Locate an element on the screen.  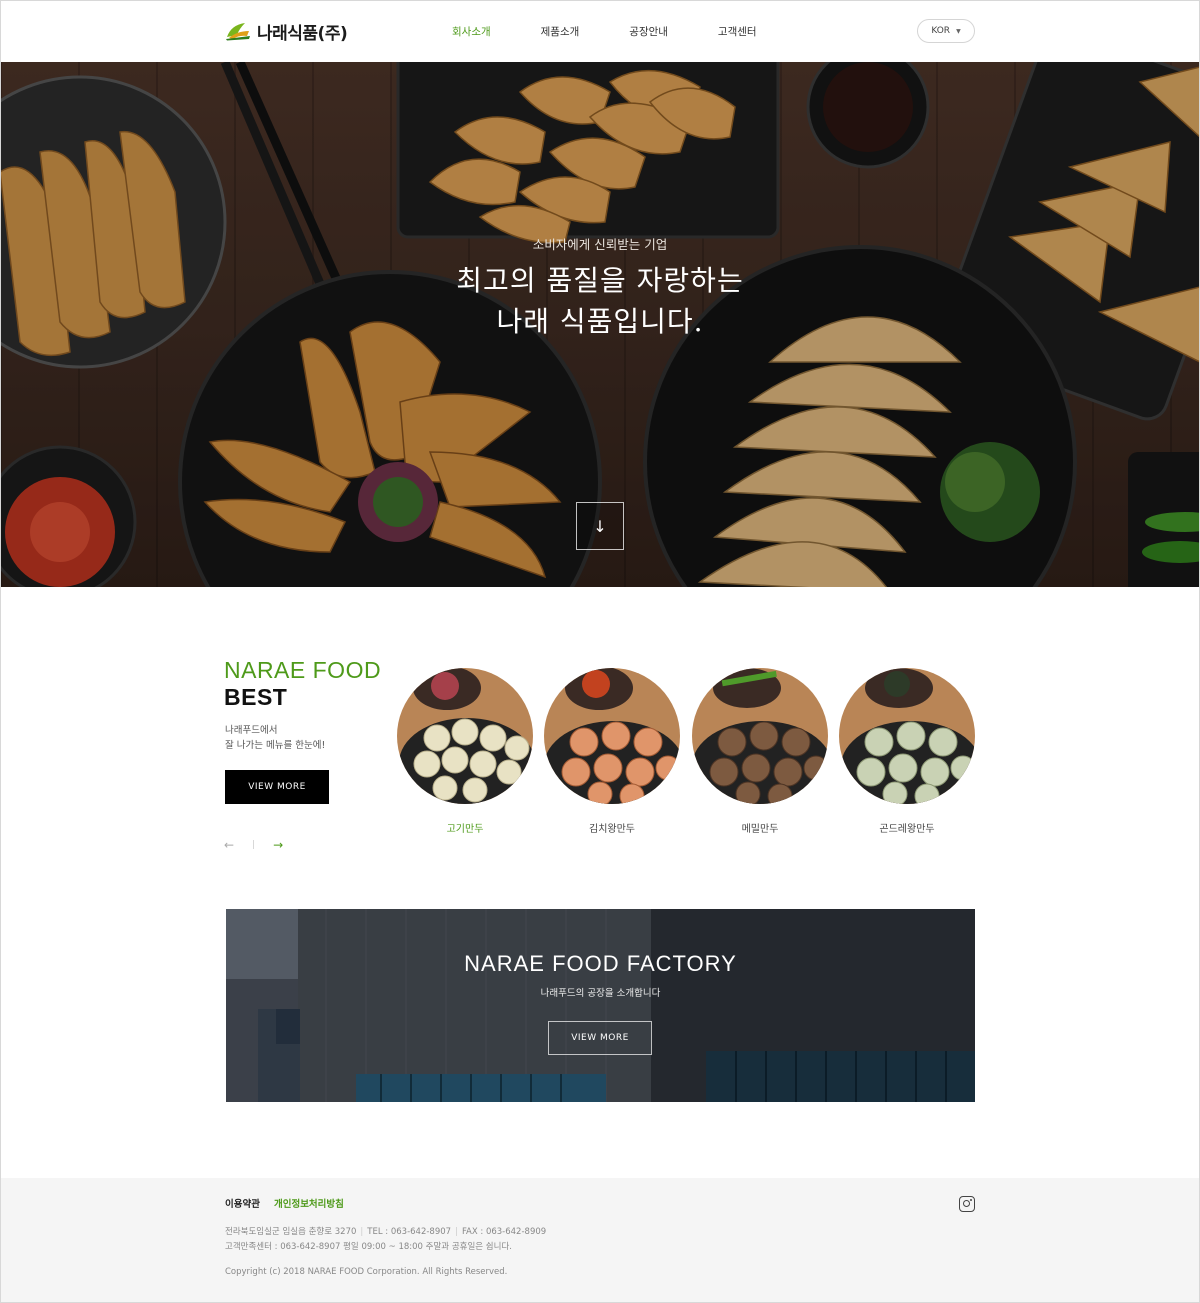
scroll-down-button: ↓ is located at coordinates (600, 526).